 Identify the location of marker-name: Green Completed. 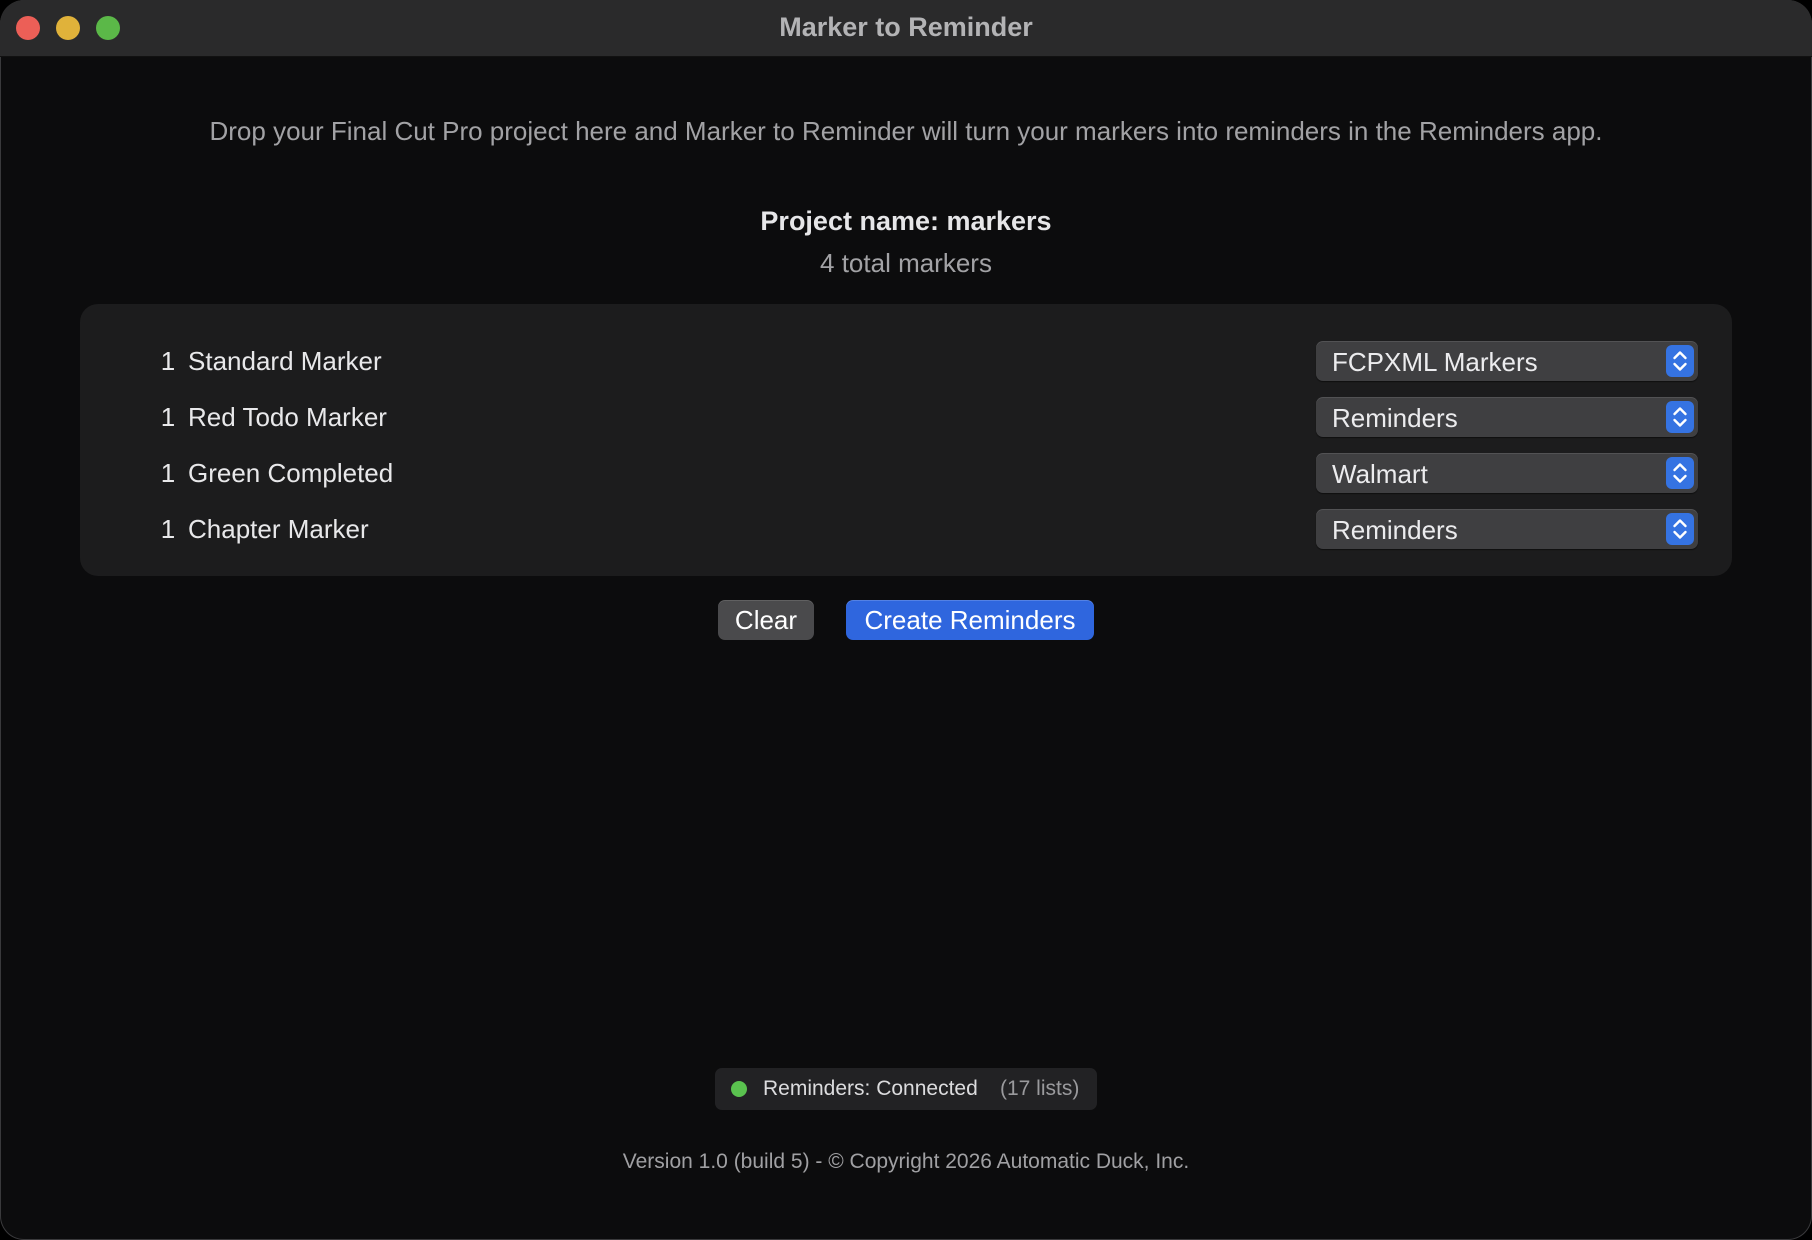
(291, 473).